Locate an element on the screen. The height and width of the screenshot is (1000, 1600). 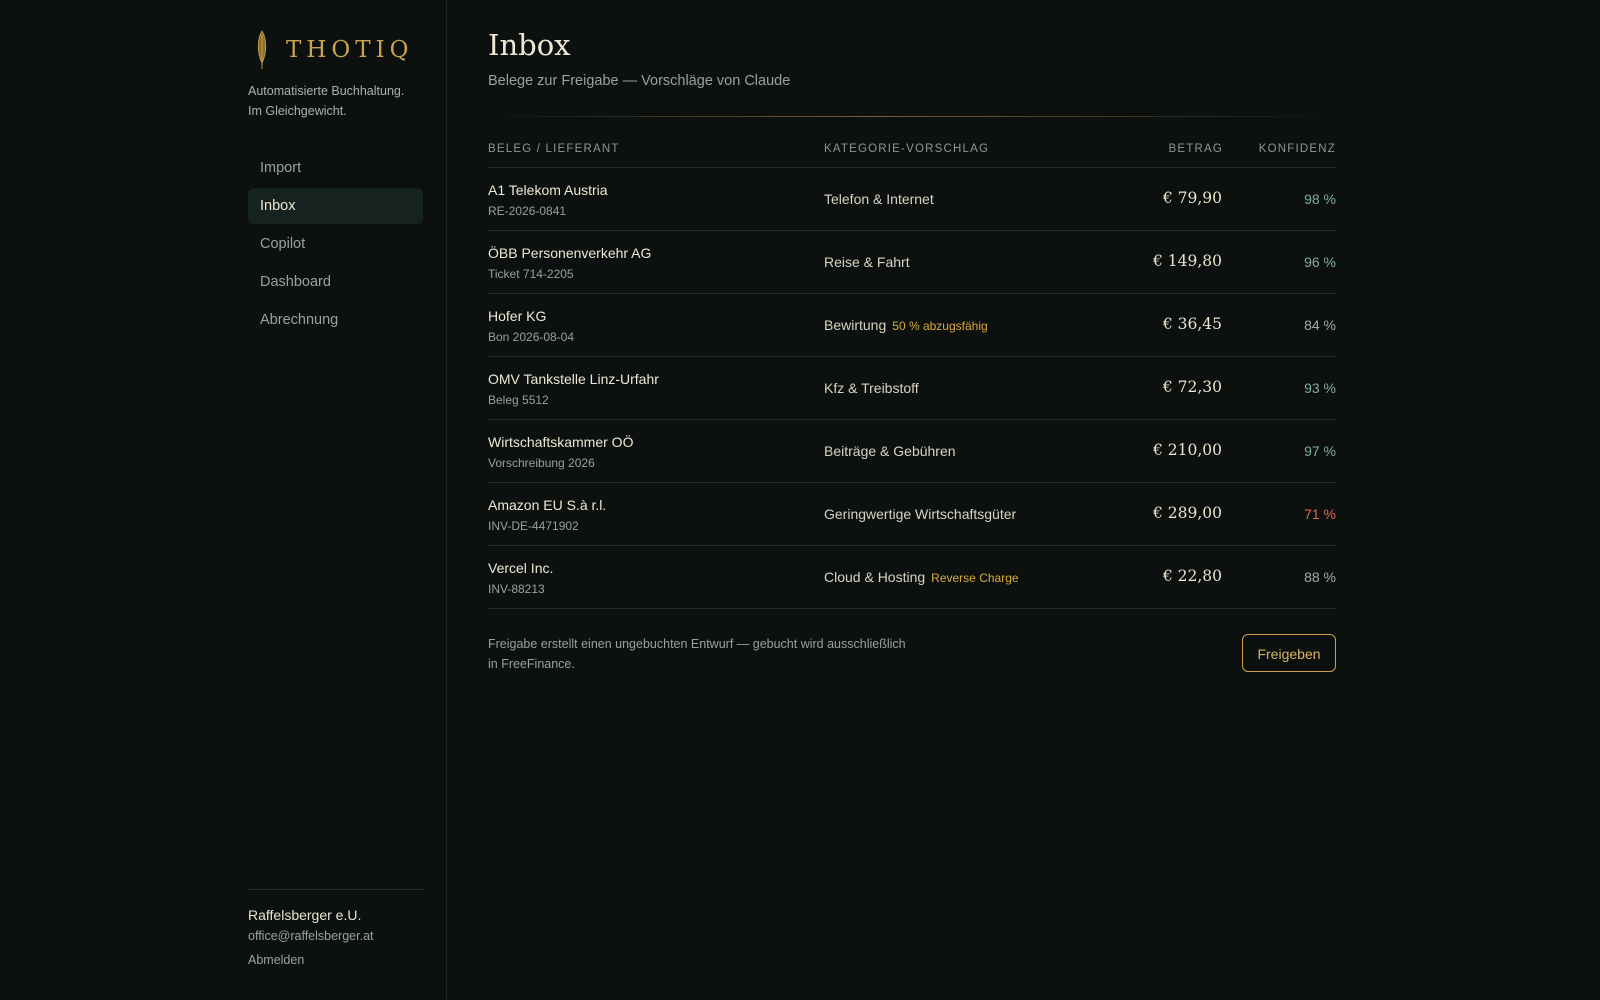
vendor-name: Hofer KG is located at coordinates (517, 316).